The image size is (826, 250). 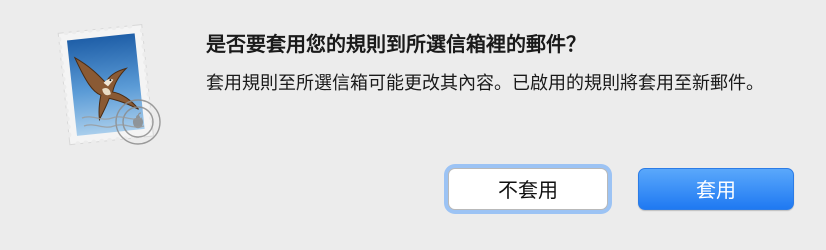 I want to click on dialog-title: 是否要套用您的規則到所選信箱裡的郵件？, so click(x=396, y=44).